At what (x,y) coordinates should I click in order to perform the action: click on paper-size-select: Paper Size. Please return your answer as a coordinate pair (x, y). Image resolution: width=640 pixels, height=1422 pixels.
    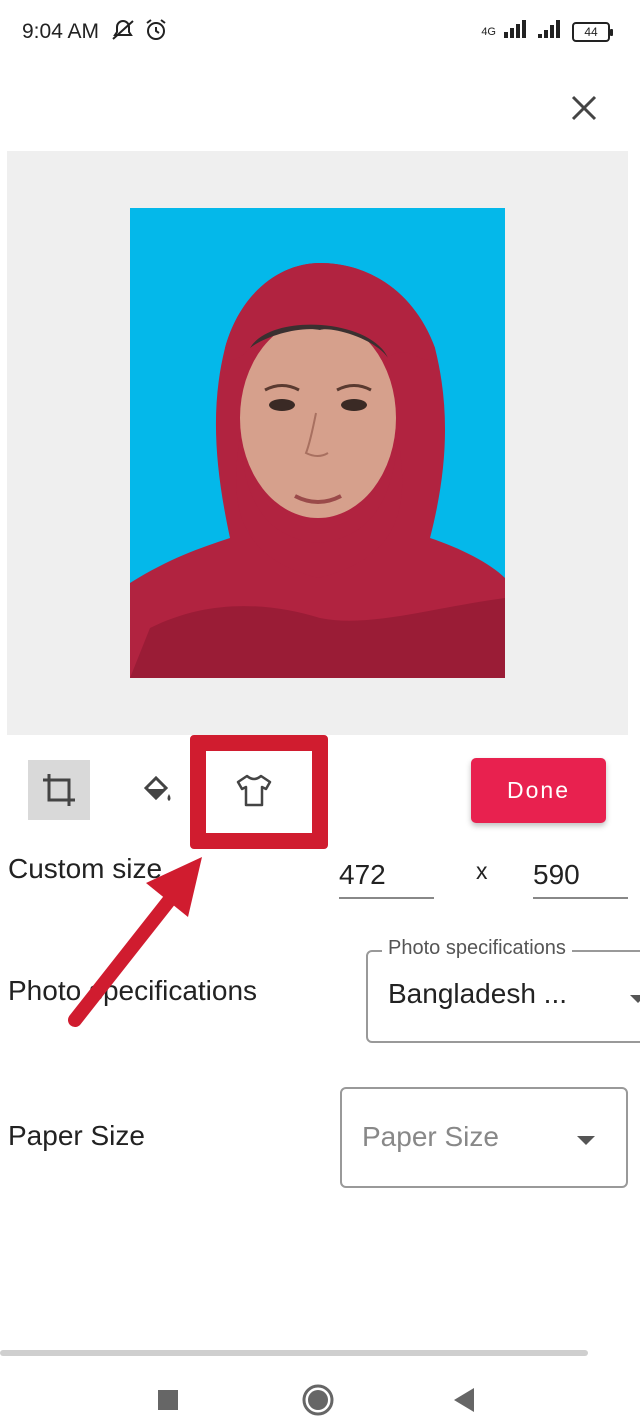
    Looking at the image, I should click on (484, 1137).